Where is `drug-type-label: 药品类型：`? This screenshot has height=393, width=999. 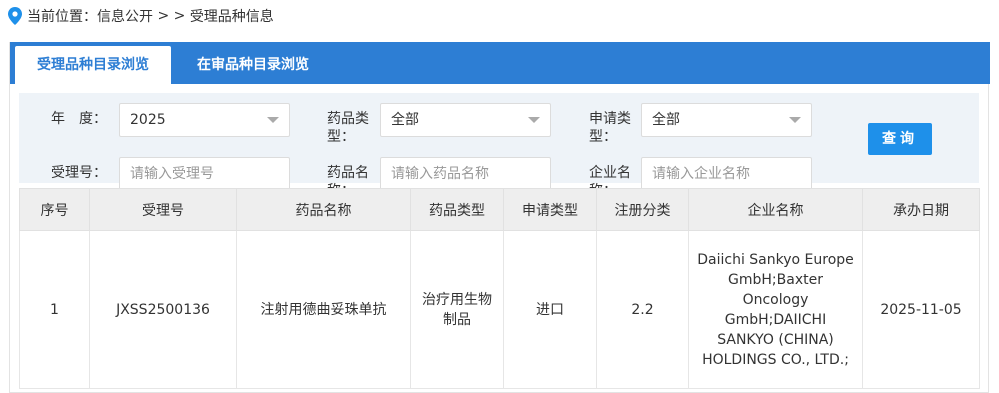 drug-type-label: 药品类型： is located at coordinates (348, 128).